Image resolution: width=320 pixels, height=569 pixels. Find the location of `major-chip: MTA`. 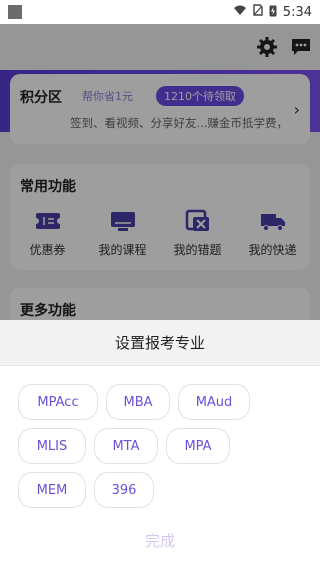

major-chip: MTA is located at coordinates (126, 446).